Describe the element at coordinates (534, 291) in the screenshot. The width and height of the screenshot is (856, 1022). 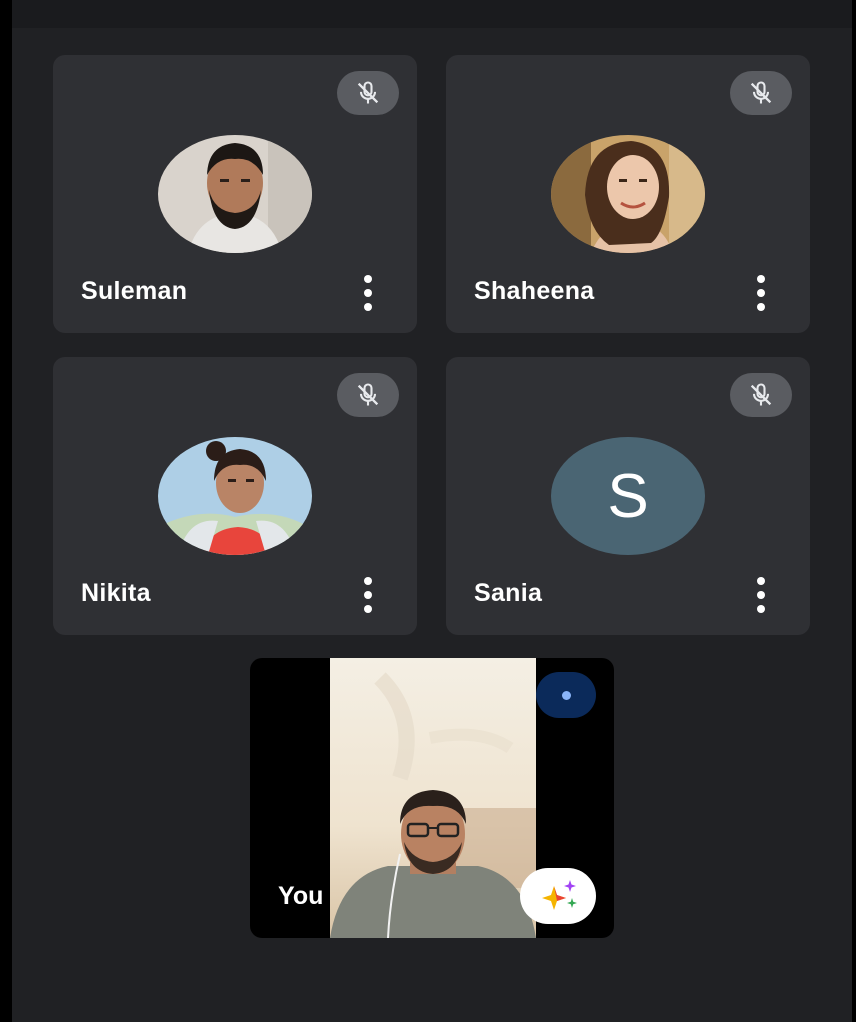
I see `participant-name: Shaheena` at that location.